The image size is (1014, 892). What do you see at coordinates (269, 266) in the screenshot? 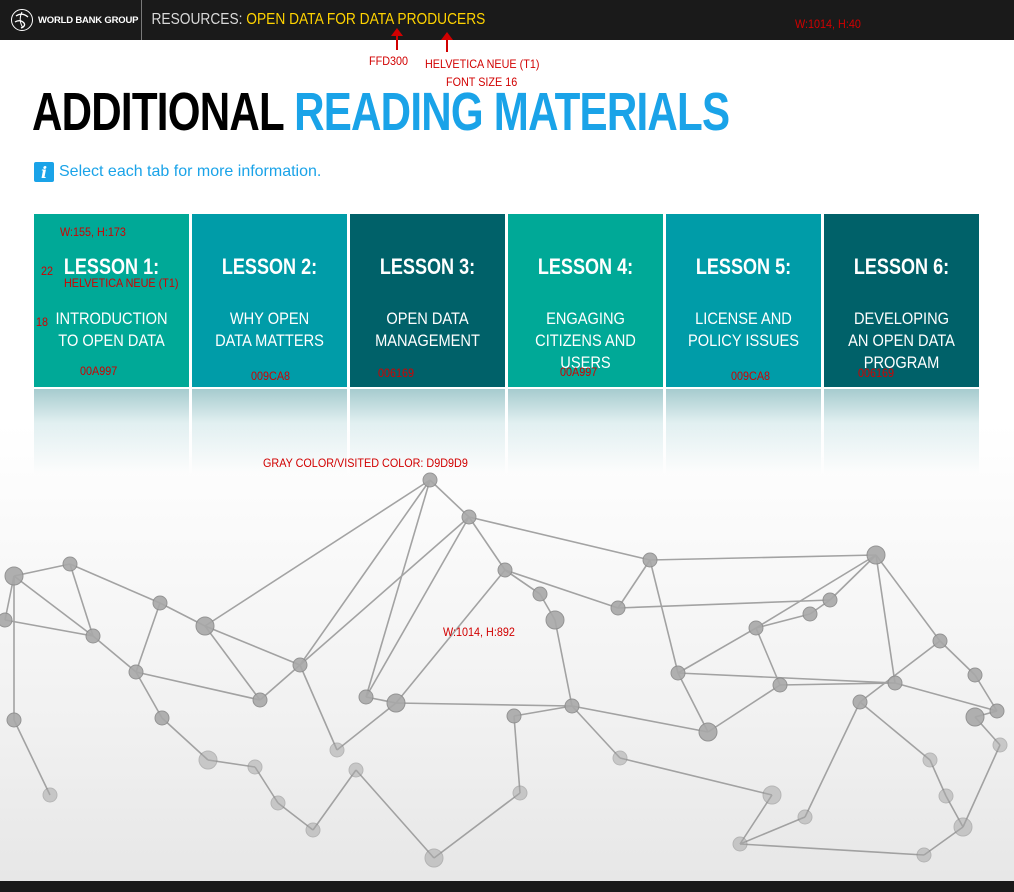
I see `tab-title: LESSON 2:` at bounding box center [269, 266].